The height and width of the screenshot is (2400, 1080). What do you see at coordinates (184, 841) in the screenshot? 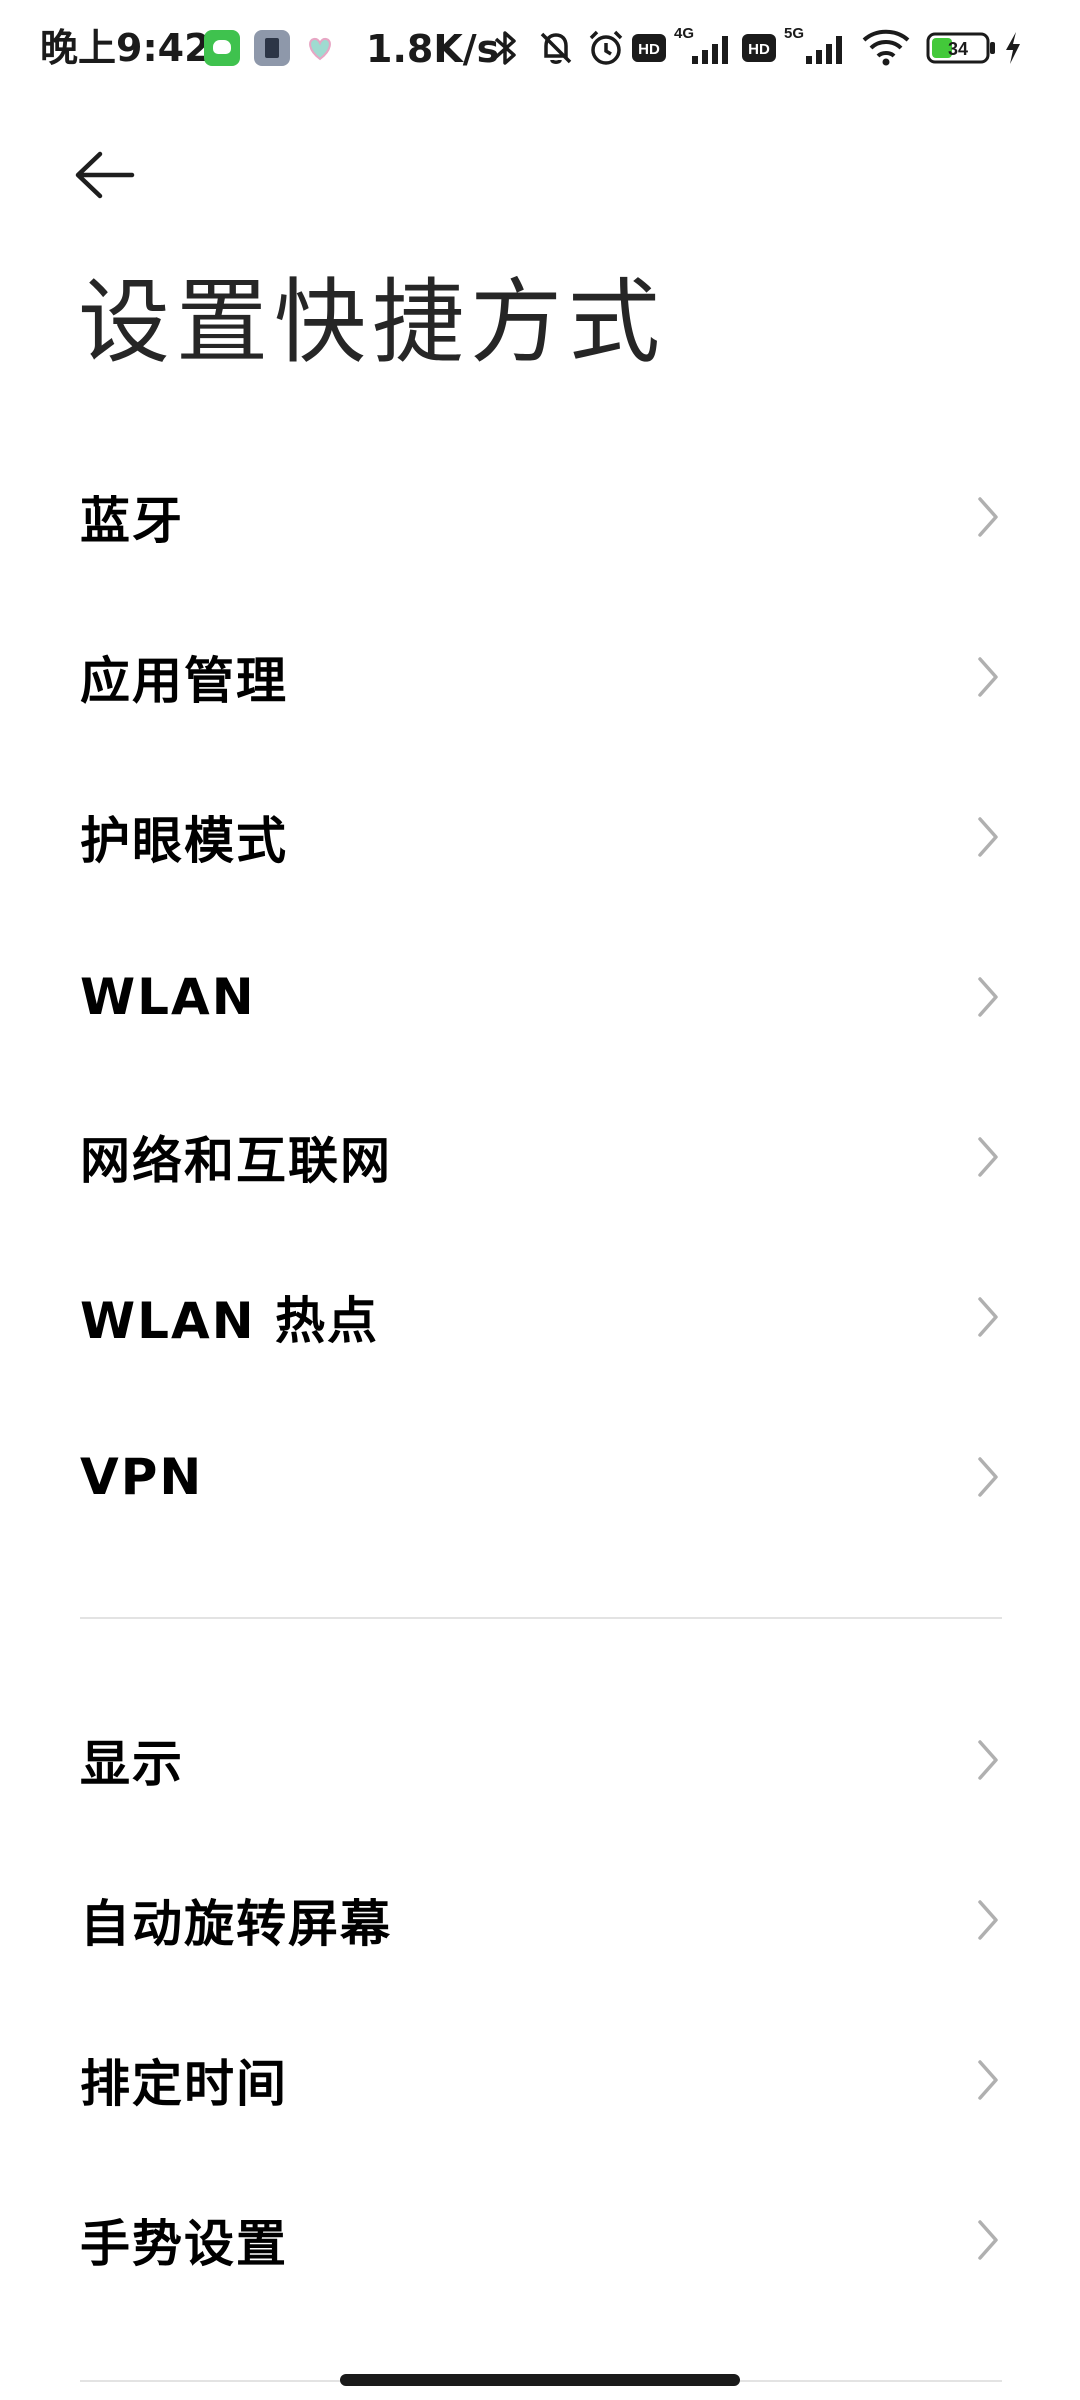
I see `list-item-label: 护眼模式` at bounding box center [184, 841].